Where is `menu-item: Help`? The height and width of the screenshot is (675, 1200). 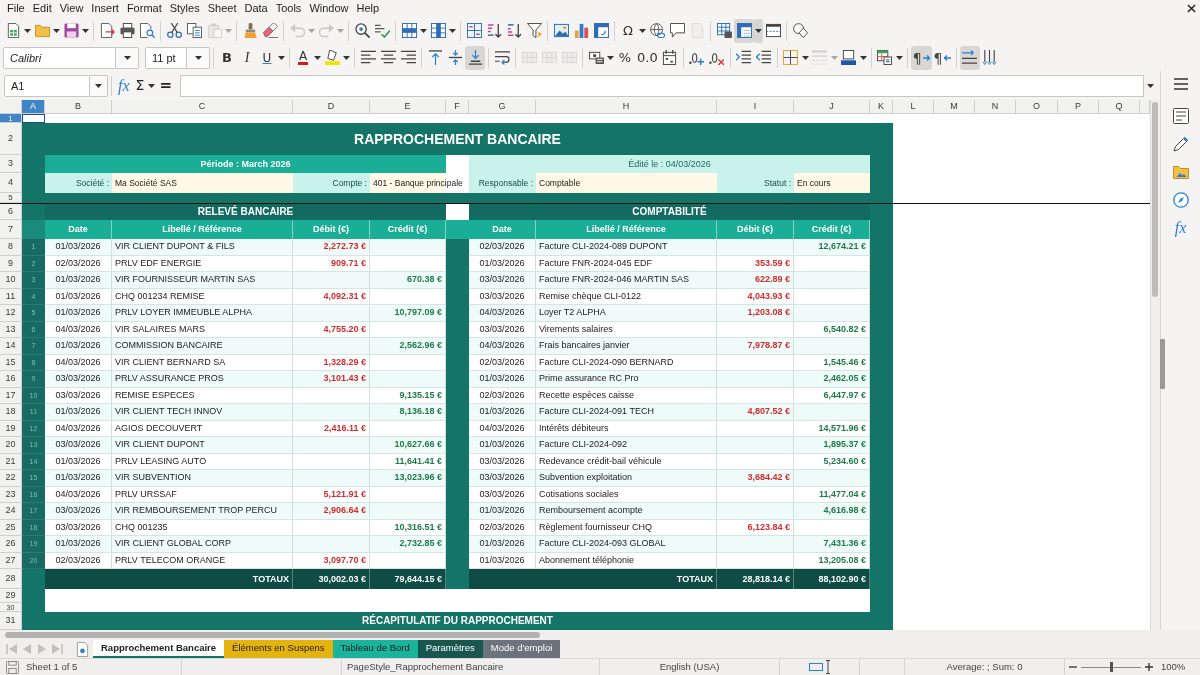
menu-item: Help is located at coordinates (368, 8).